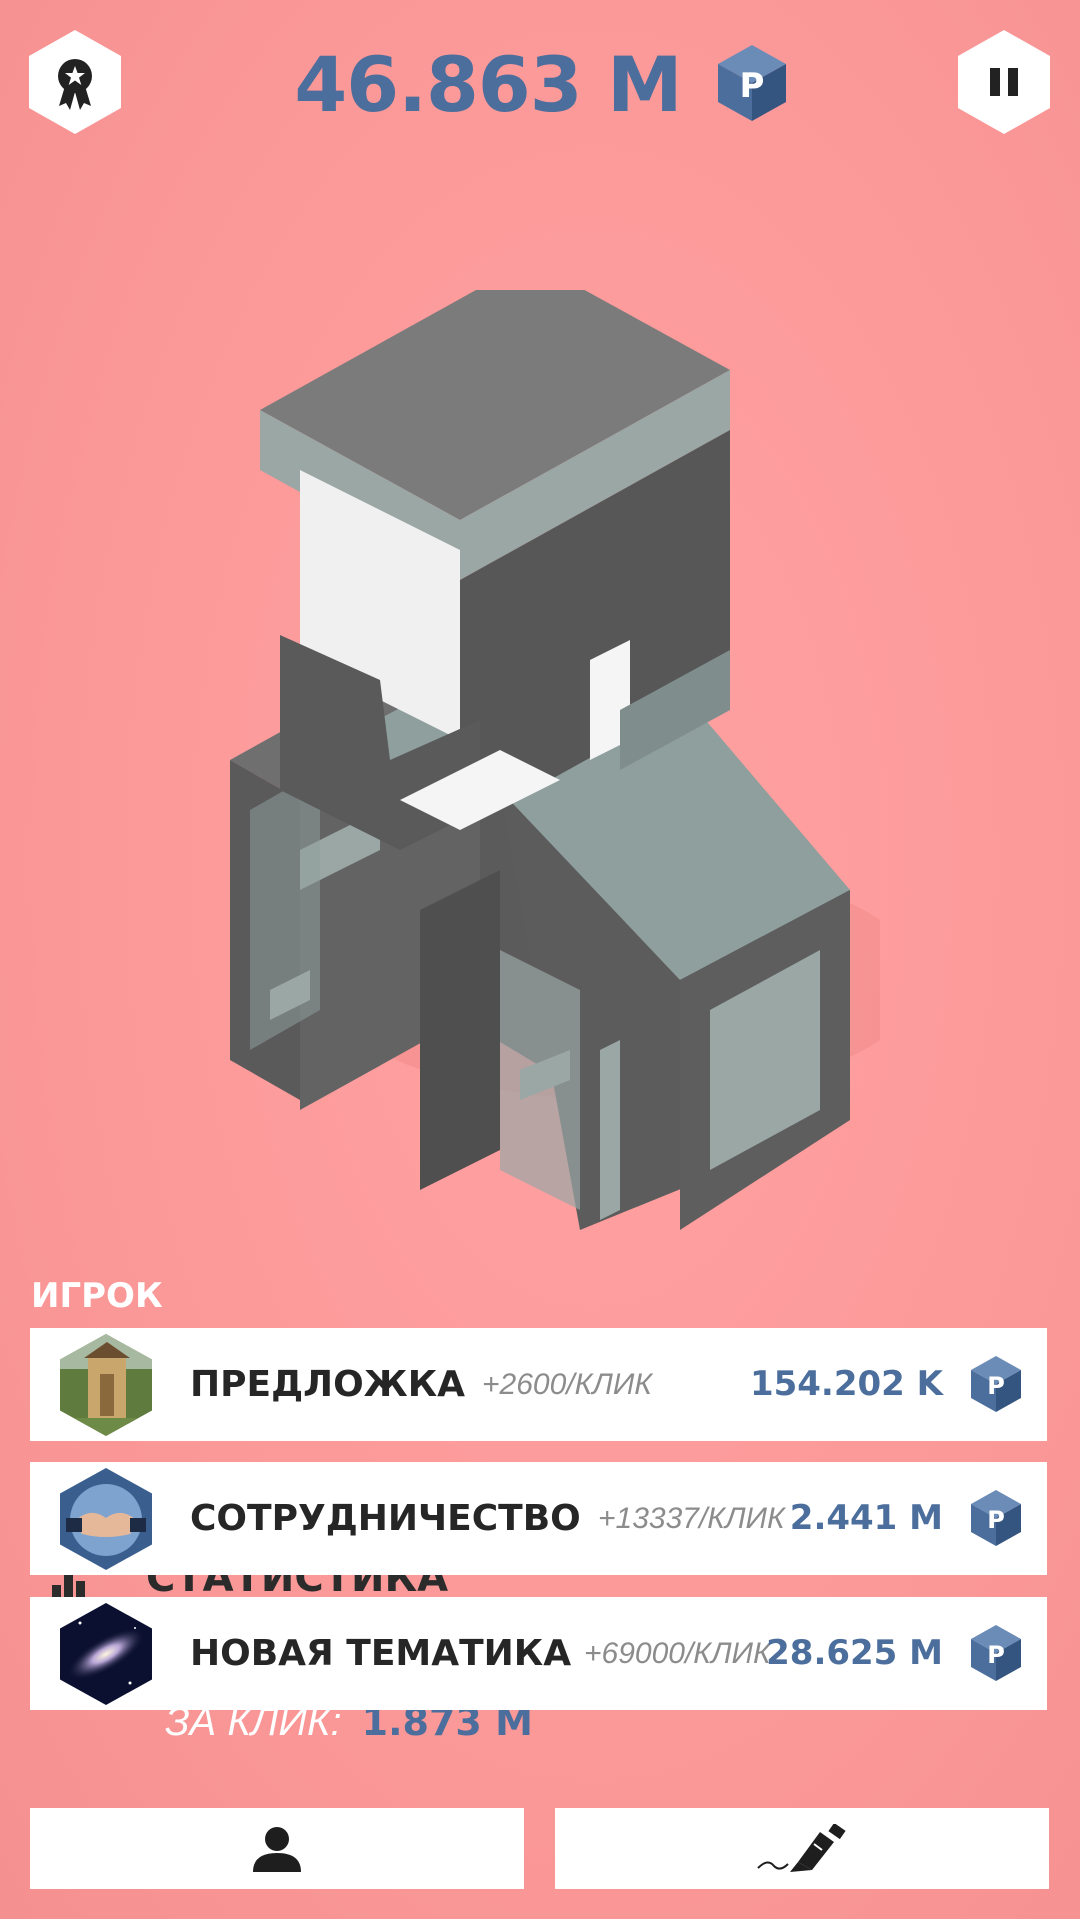 The image size is (1080, 1919). What do you see at coordinates (691, 1518) in the screenshot?
I see `upgrade-rate: +13337/КЛИК` at bounding box center [691, 1518].